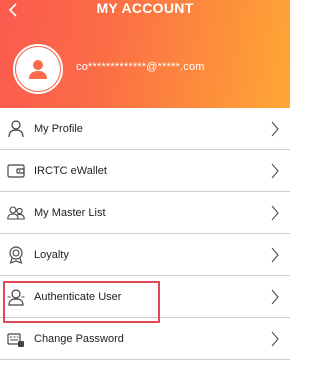 The width and height of the screenshot is (320, 368). I want to click on user-email: co*************@*****.com, so click(140, 67).